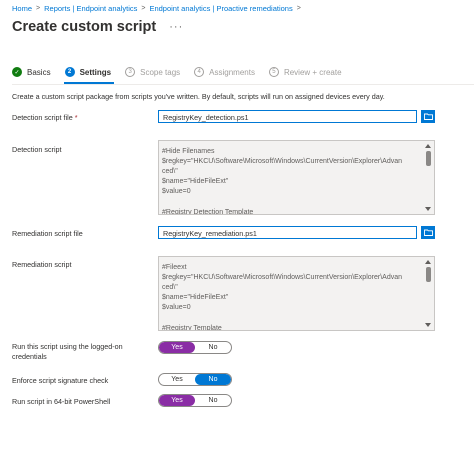  Describe the element at coordinates (61, 401) in the screenshot. I see `64bit-powershell-label: Run script in 64-bit PowerShell` at that location.